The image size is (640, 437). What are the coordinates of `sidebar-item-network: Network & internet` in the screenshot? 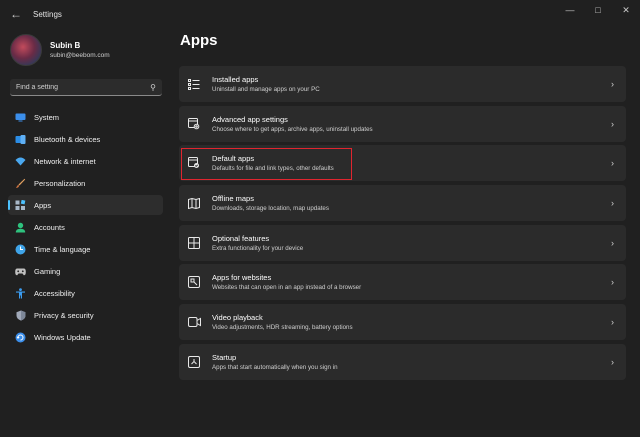 It's located at (85, 161).